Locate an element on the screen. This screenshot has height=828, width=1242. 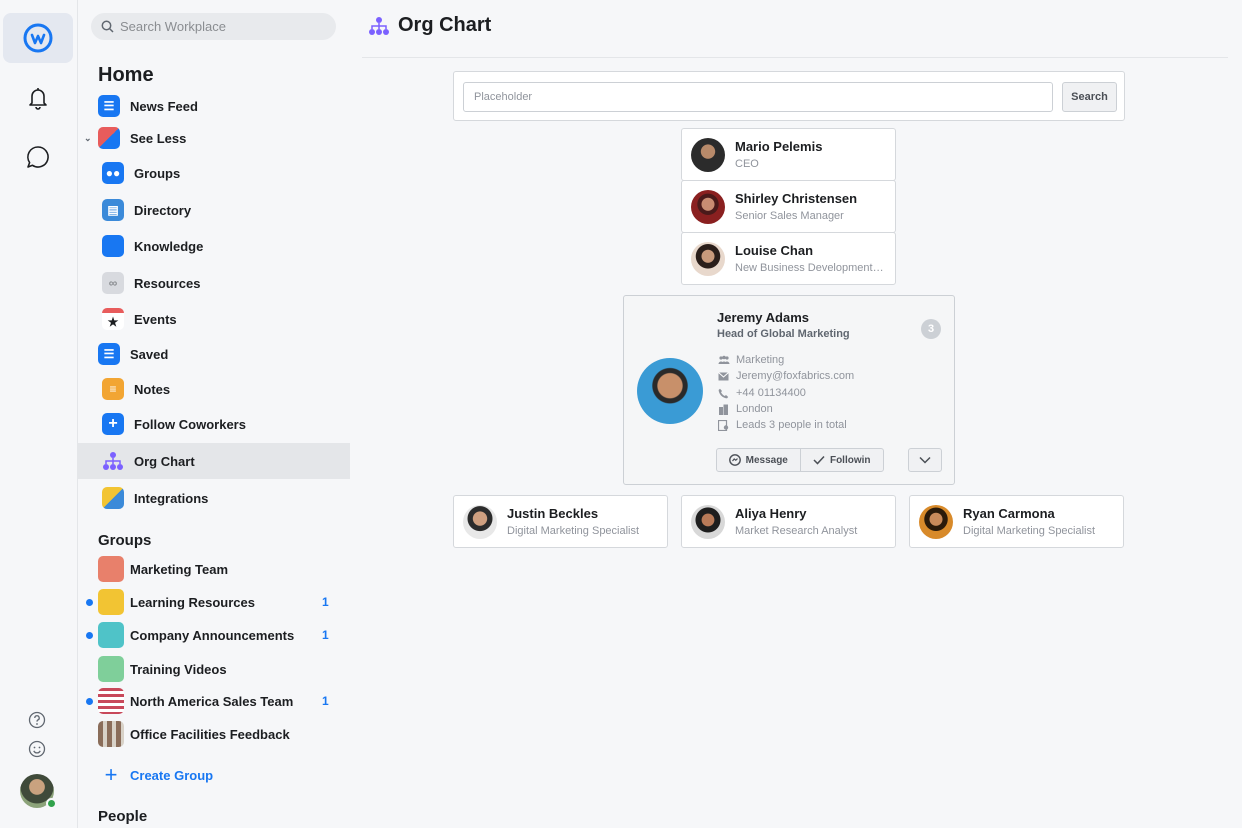
link-icon: ∞ is located at coordinates (113, 283).